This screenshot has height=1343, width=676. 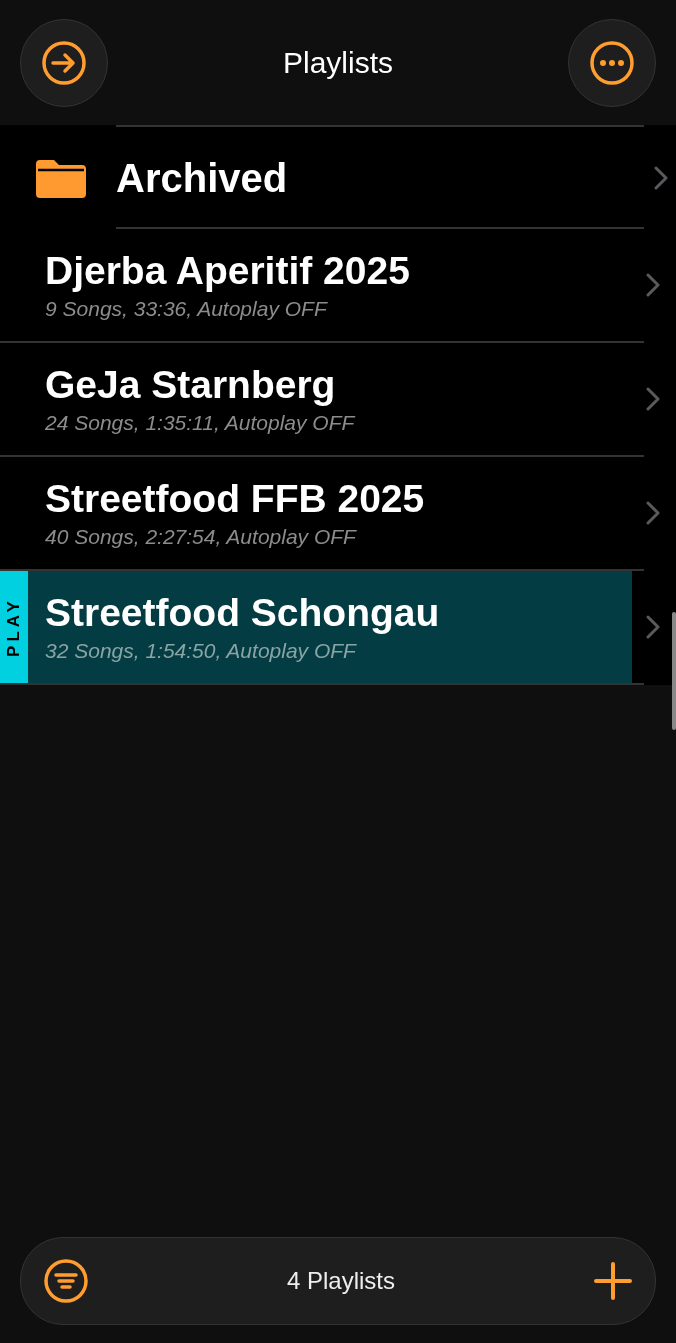 I want to click on playlist-row: PLAY Streetfood Schongau 32 Songs, 1:54:50, Autoplay OFF, so click(x=316, y=627).